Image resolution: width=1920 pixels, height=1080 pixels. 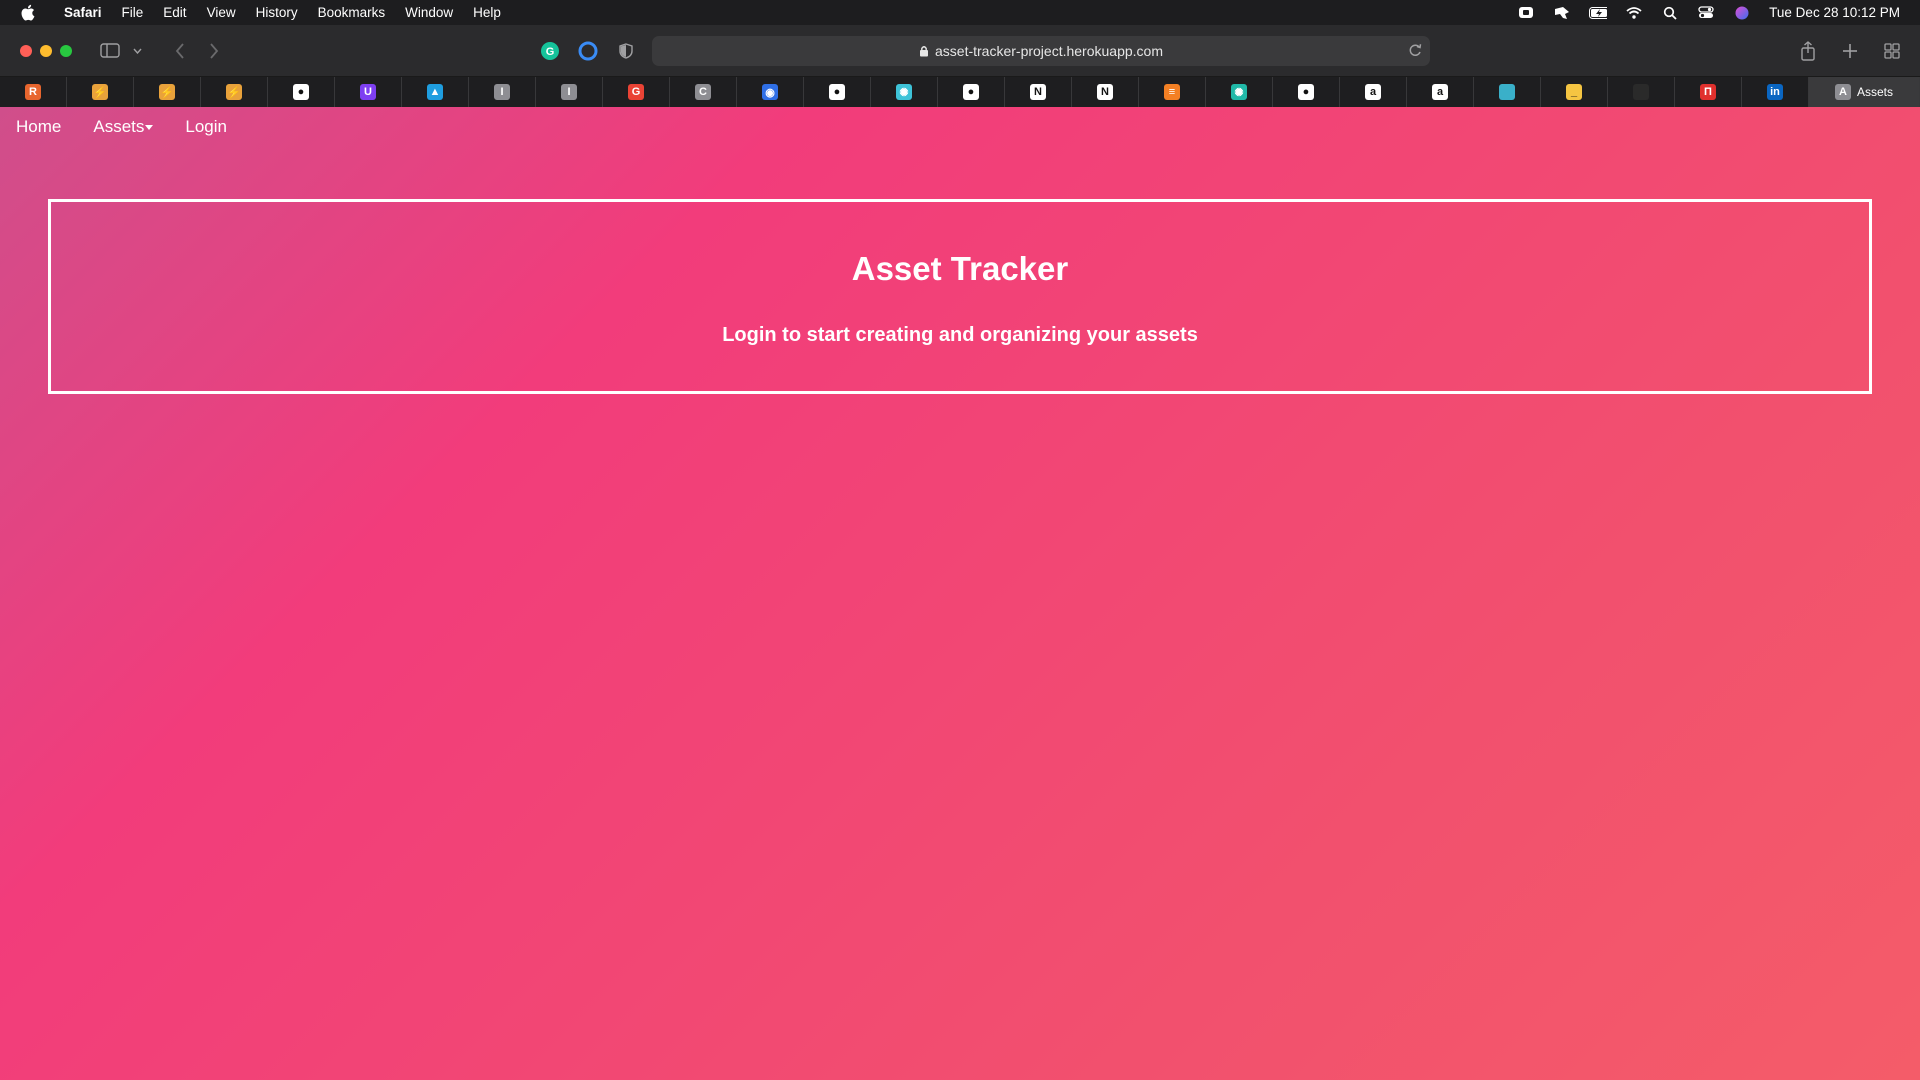 I want to click on browser-tab: ◉, so click(x=770, y=92).